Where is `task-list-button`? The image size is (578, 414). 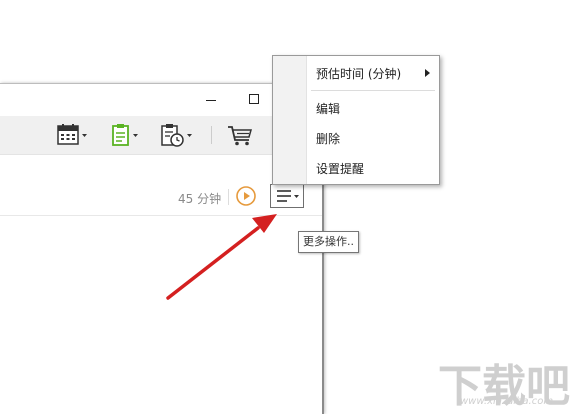 task-list-button is located at coordinates (127, 135).